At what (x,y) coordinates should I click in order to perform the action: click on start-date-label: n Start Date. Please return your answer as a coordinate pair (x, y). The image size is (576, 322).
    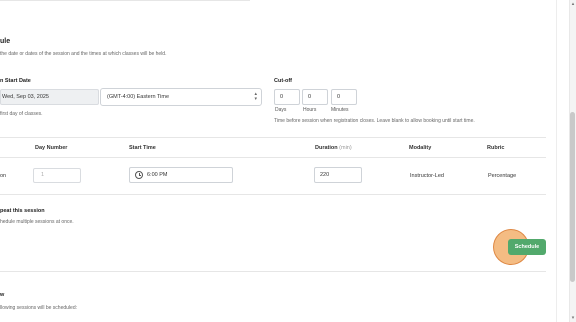
    Looking at the image, I should click on (15, 81).